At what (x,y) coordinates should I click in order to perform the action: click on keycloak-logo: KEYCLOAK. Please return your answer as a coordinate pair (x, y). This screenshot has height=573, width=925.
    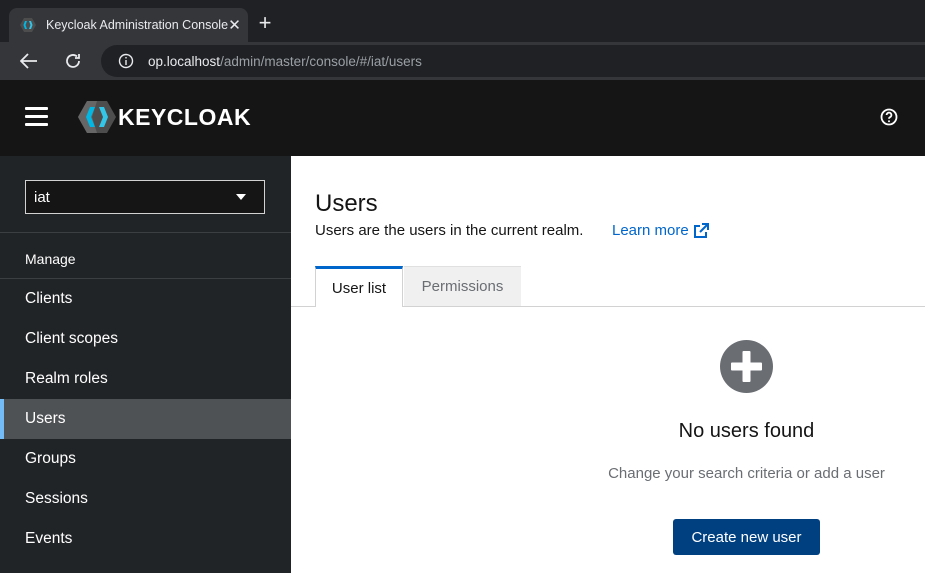
    Looking at the image, I should click on (164, 117).